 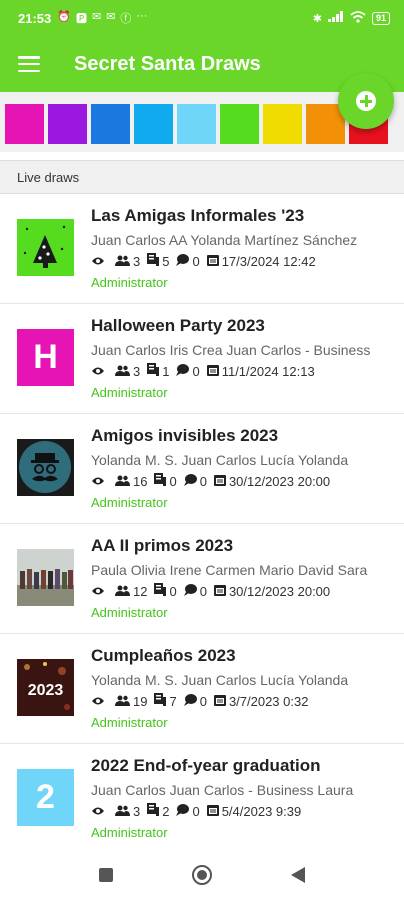 I want to click on battery-icon: 91, so click(x=380, y=18).